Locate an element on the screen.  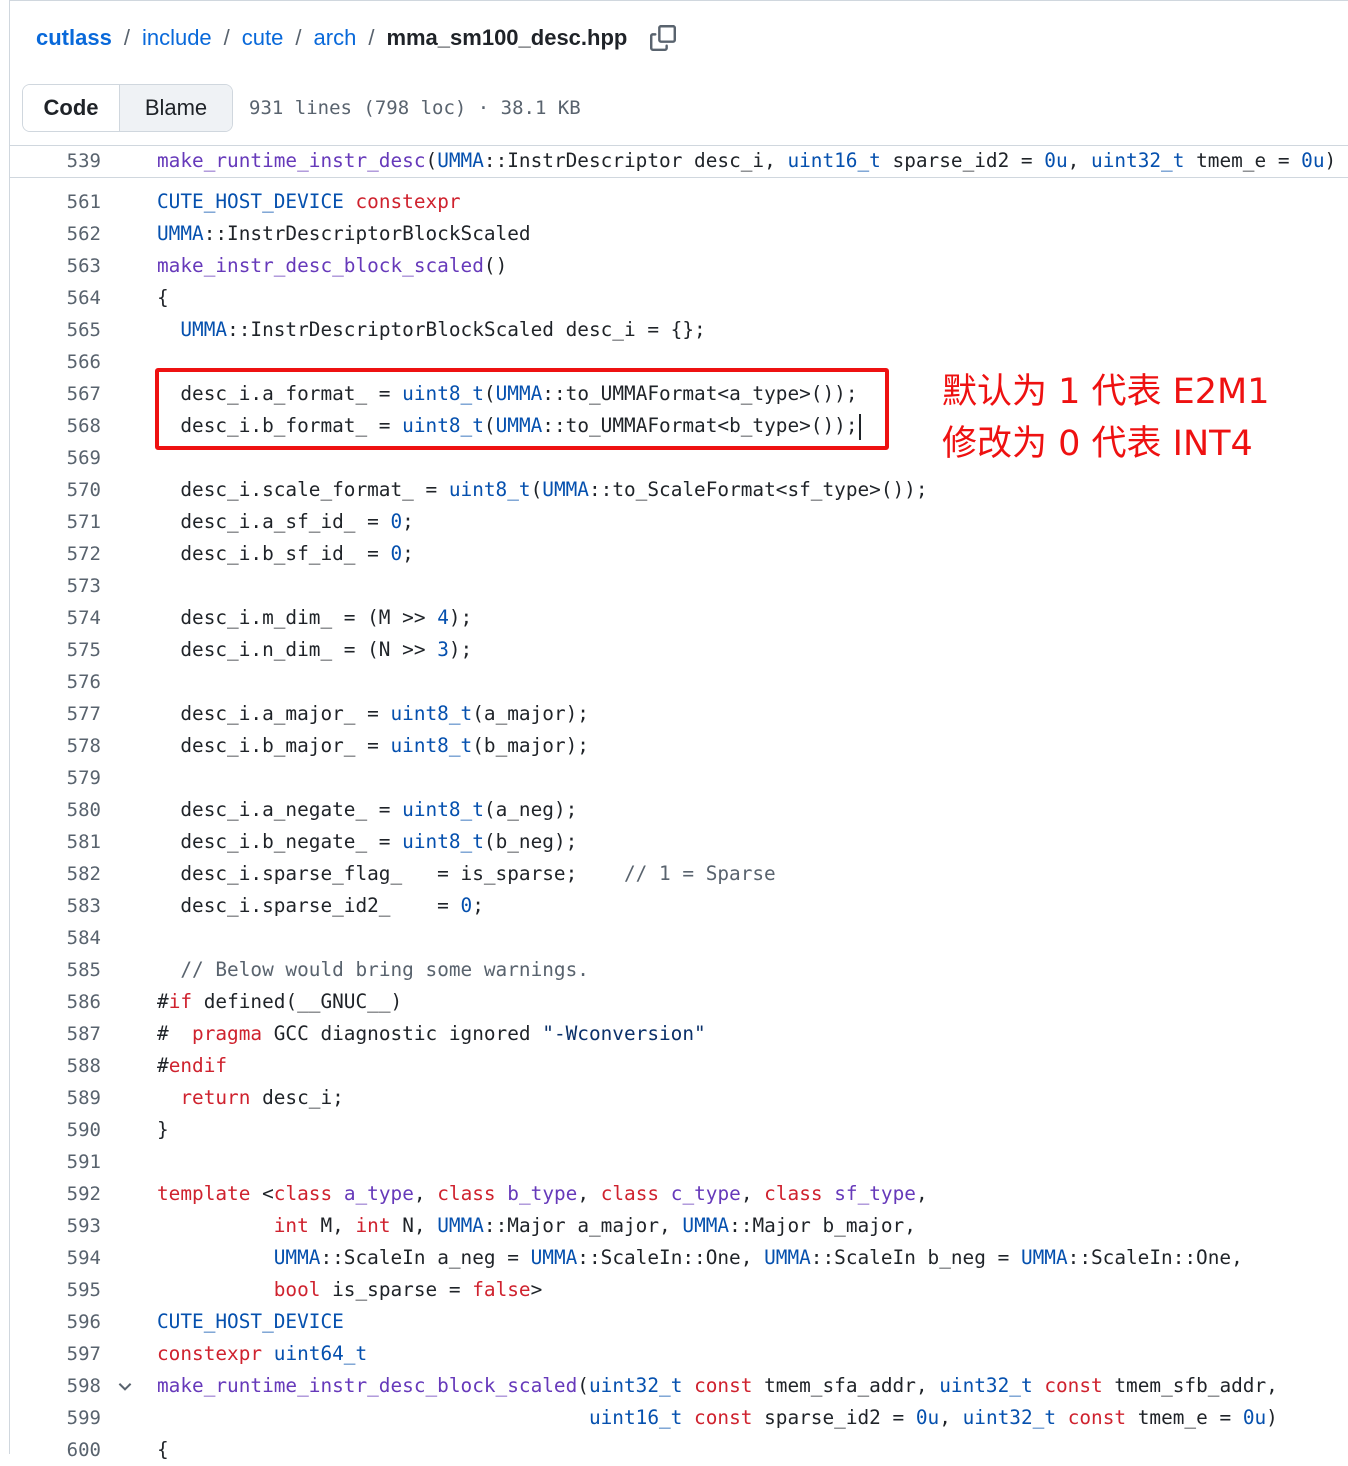
code-text: // Below would bring some warnings. is located at coordinates (384, 969).